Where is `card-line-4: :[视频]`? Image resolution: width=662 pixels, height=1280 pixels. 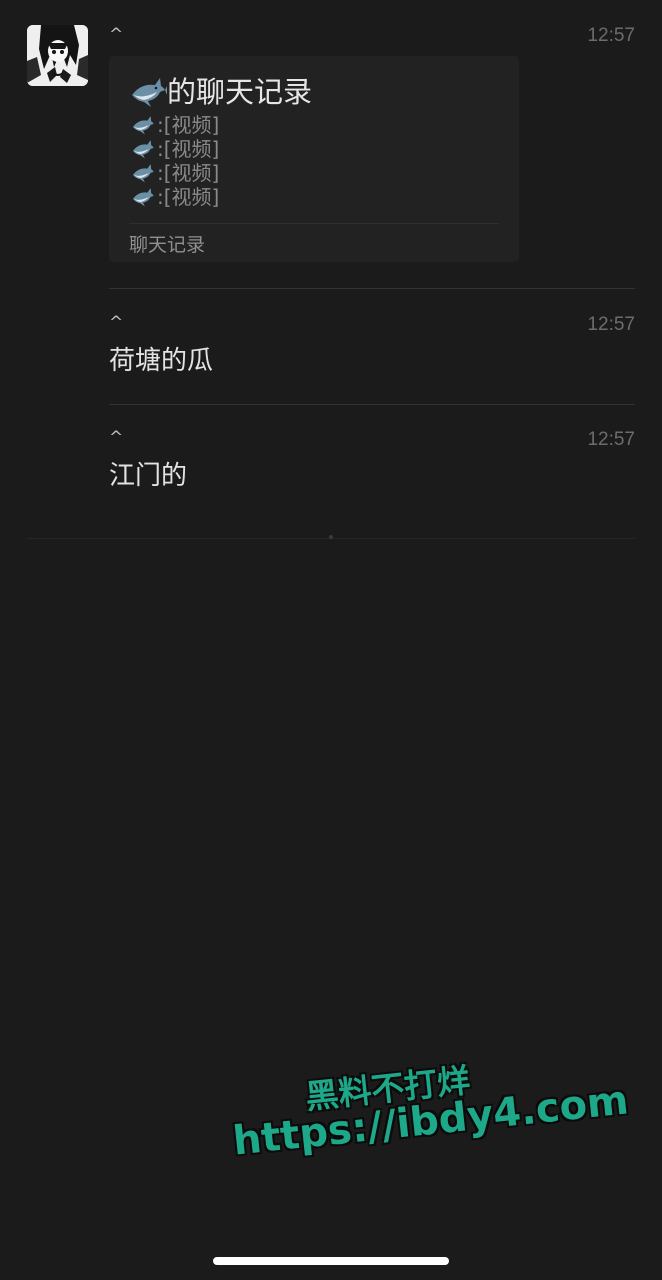
card-line-4: :[视频] is located at coordinates (174, 197).